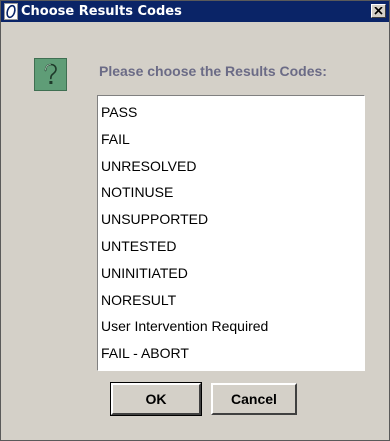 This screenshot has height=441, width=390. I want to click on cancel-button: Cancel, so click(254, 399).